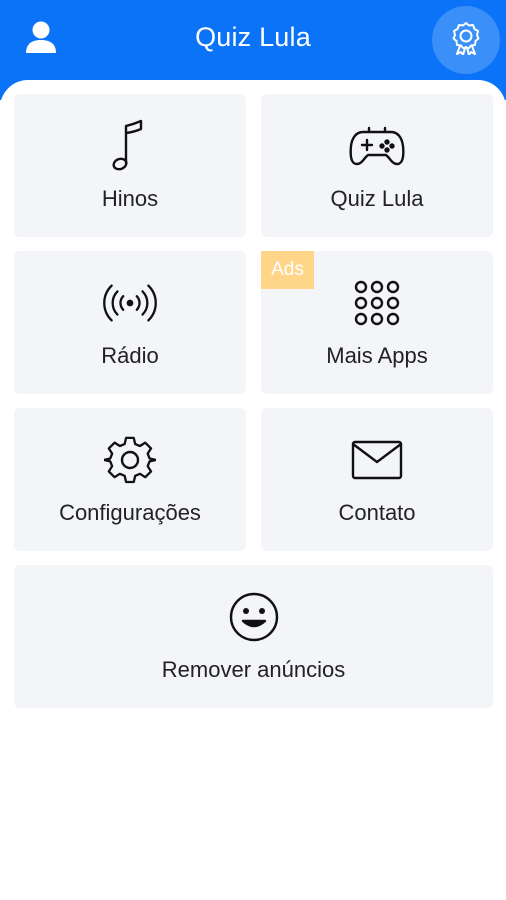 The height and width of the screenshot is (900, 506). Describe the element at coordinates (377, 355) in the screenshot. I see `mais-apps-label: Mais Apps` at that location.